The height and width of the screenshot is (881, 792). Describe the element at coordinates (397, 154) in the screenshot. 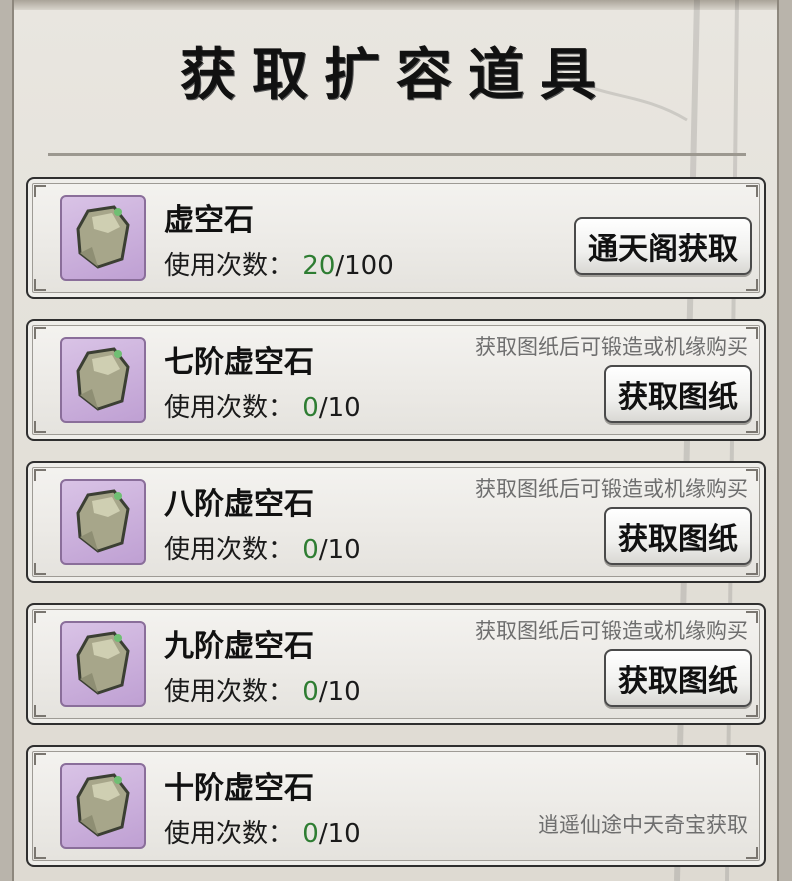

I see `title-divider` at that location.